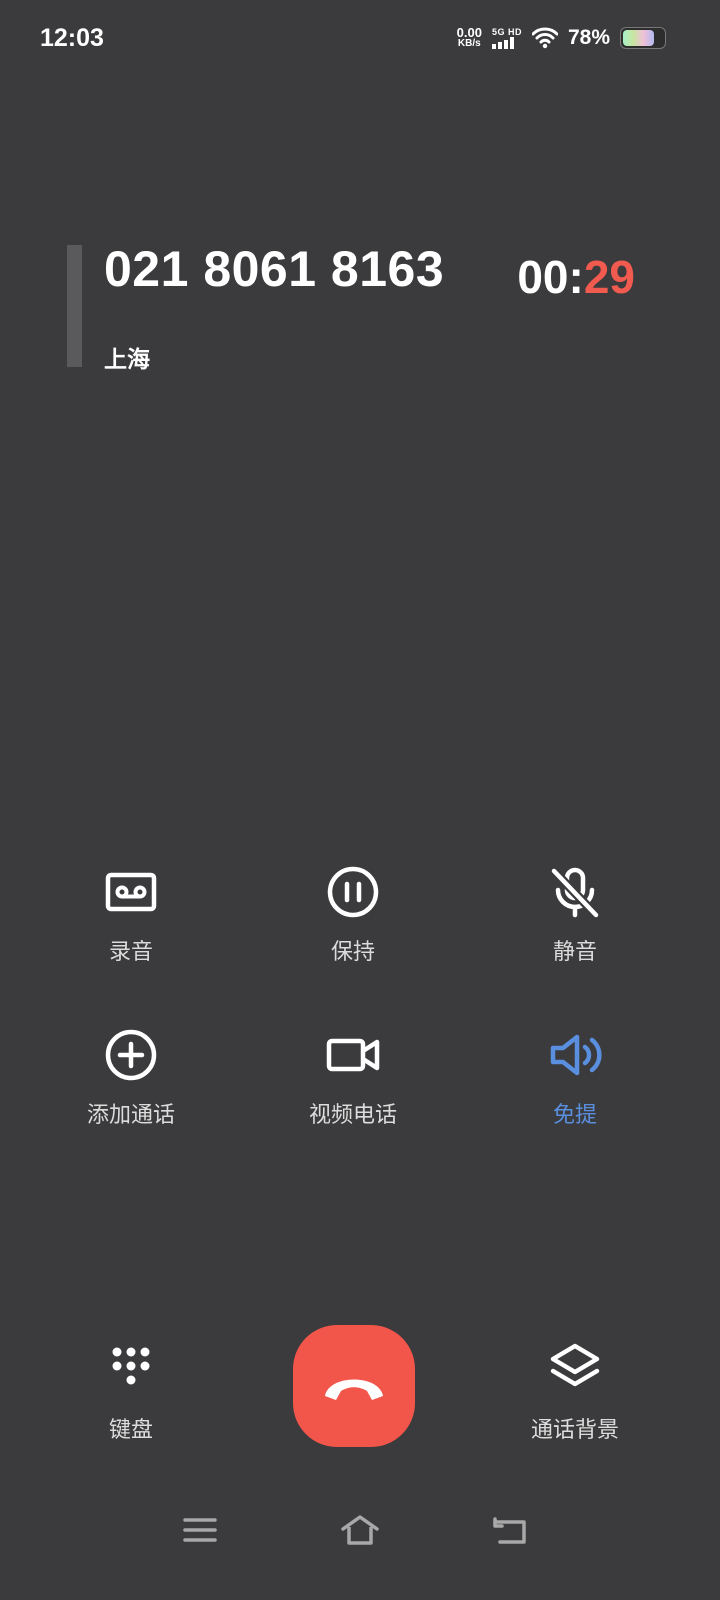  I want to click on end-call-button, so click(354, 1386).